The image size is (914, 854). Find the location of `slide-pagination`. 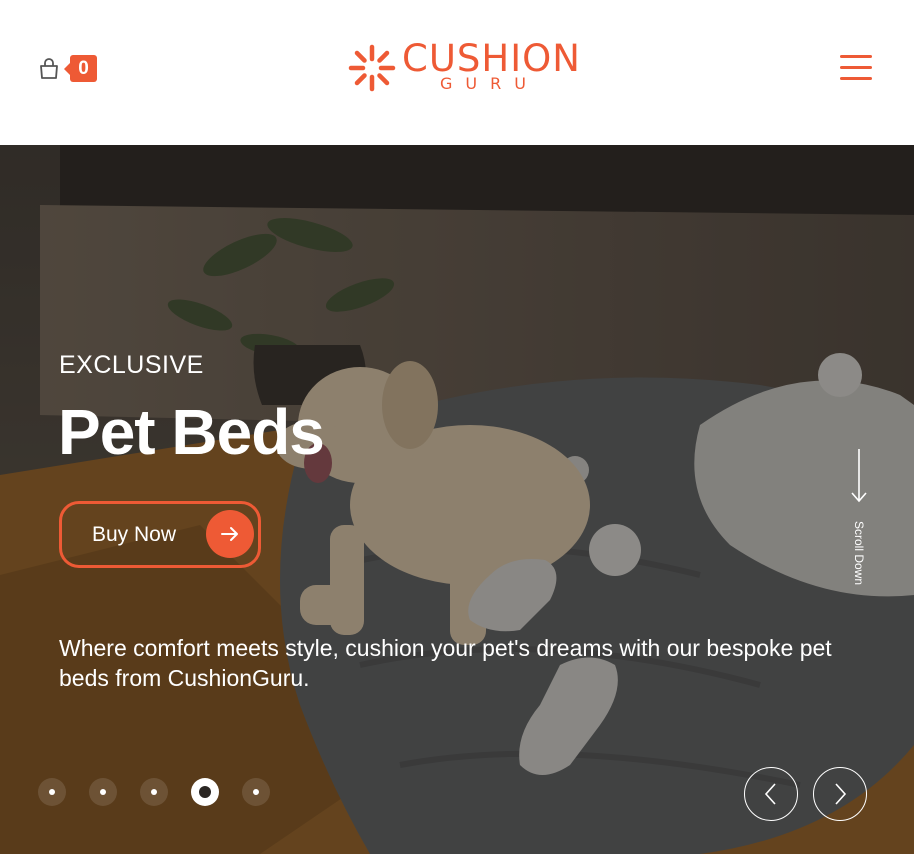

slide-pagination is located at coordinates (165, 792).